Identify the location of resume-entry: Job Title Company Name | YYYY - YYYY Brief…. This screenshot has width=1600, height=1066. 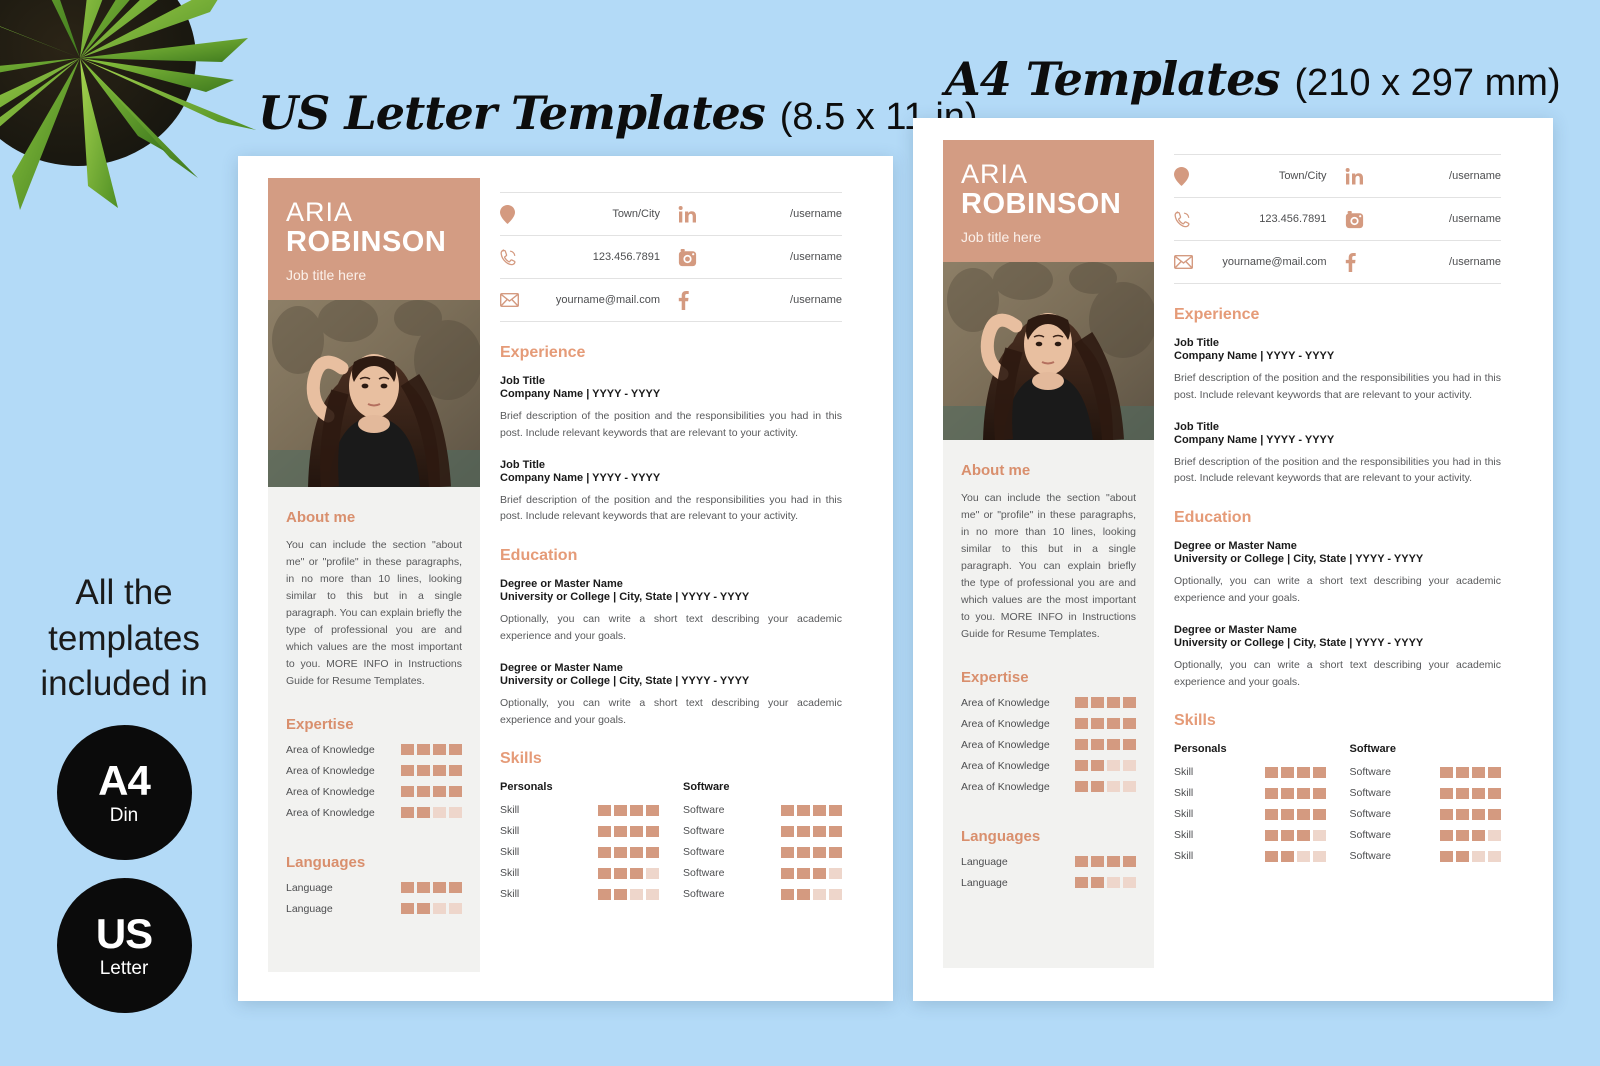
(1337, 370).